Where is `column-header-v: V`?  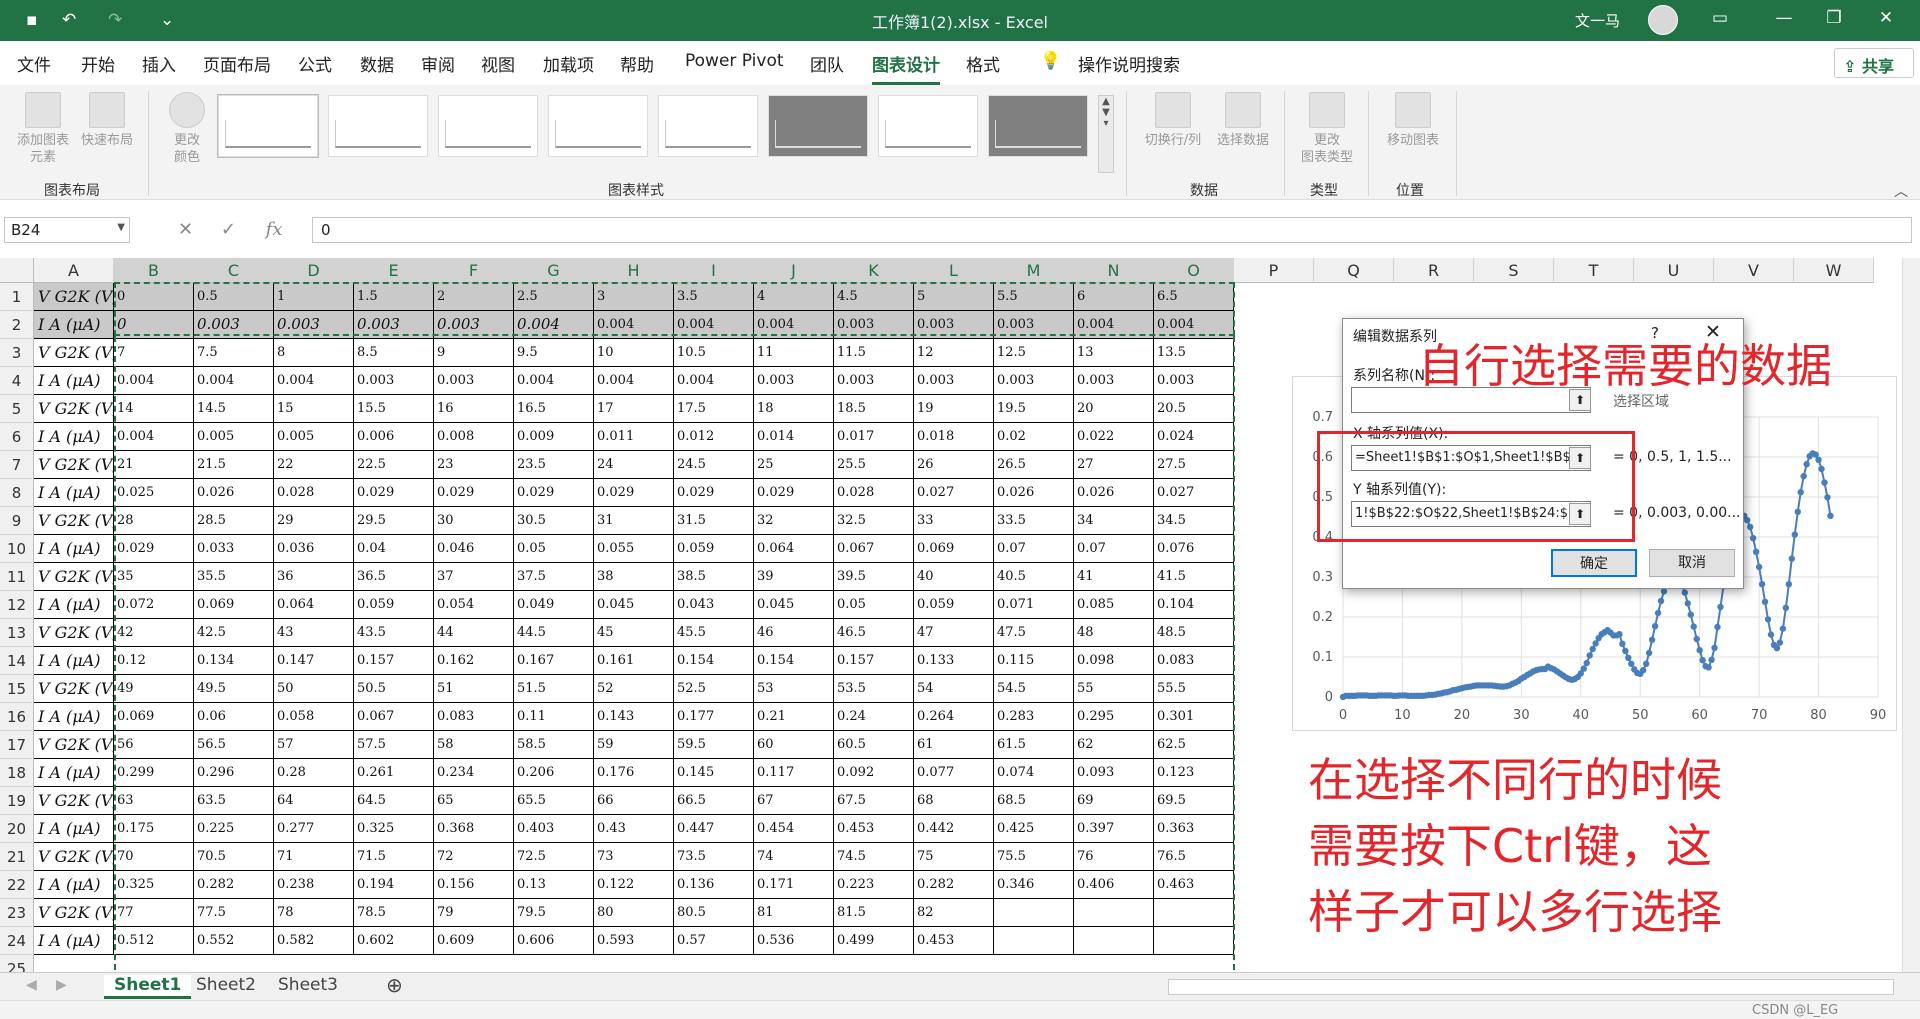 column-header-v: V is located at coordinates (1754, 270).